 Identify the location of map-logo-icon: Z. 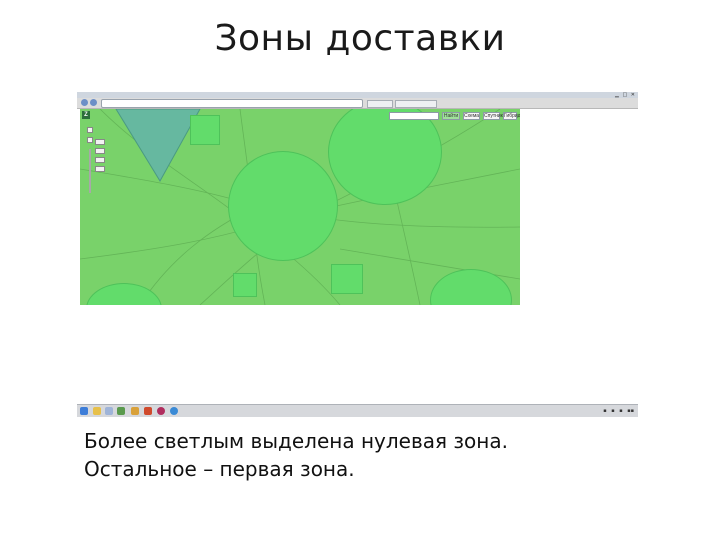
(86, 115).